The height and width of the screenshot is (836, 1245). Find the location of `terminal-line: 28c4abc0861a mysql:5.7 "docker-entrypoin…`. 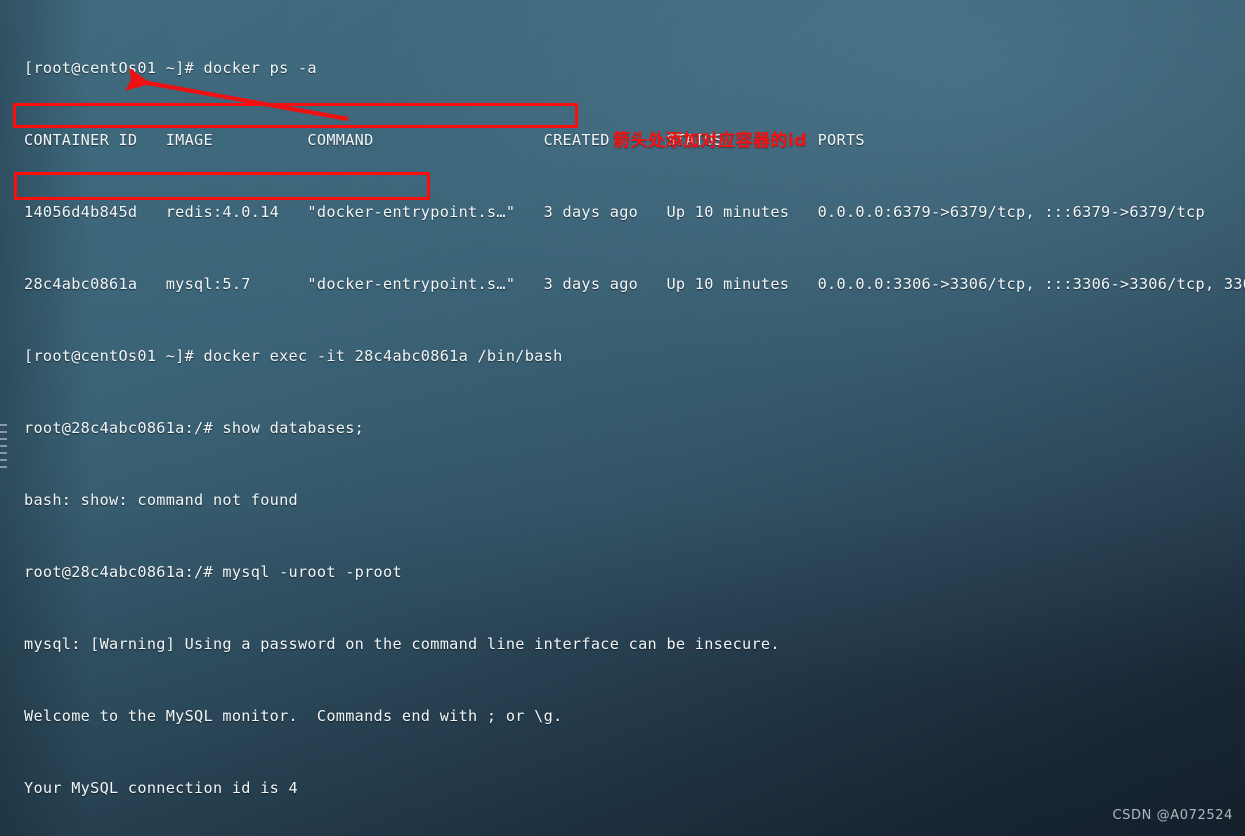

terminal-line: 28c4abc0861a mysql:5.7 "docker-entrypoin… is located at coordinates (634, 284).